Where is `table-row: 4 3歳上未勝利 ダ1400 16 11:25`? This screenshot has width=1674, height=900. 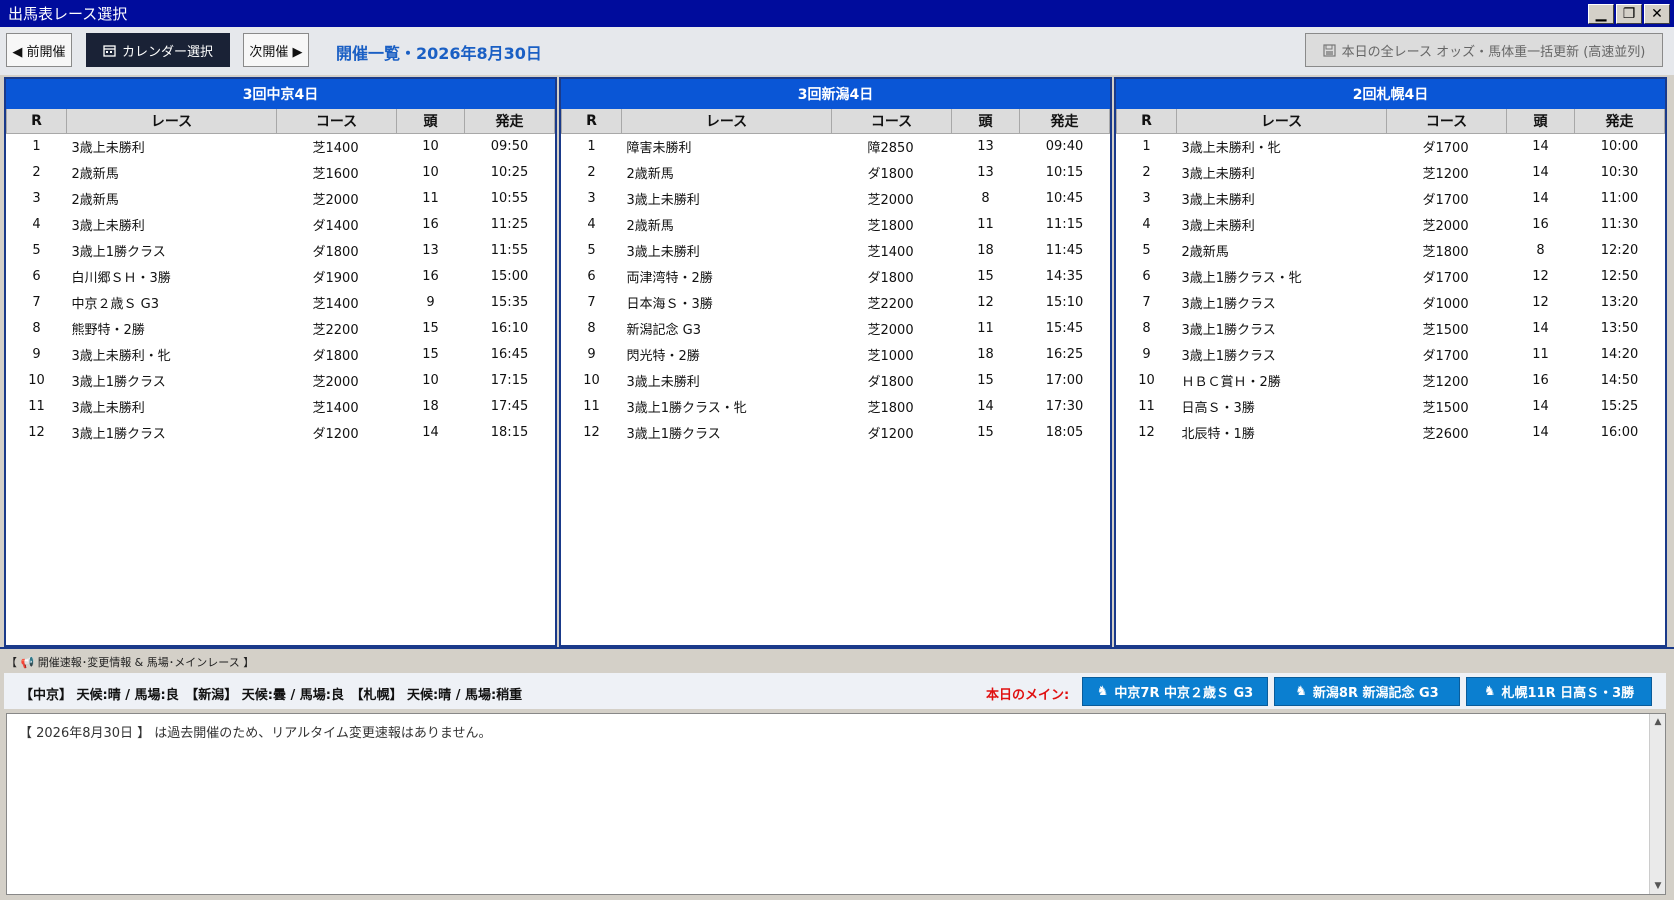 table-row: 4 3歳上未勝利 ダ1400 16 11:25 is located at coordinates (281, 224).